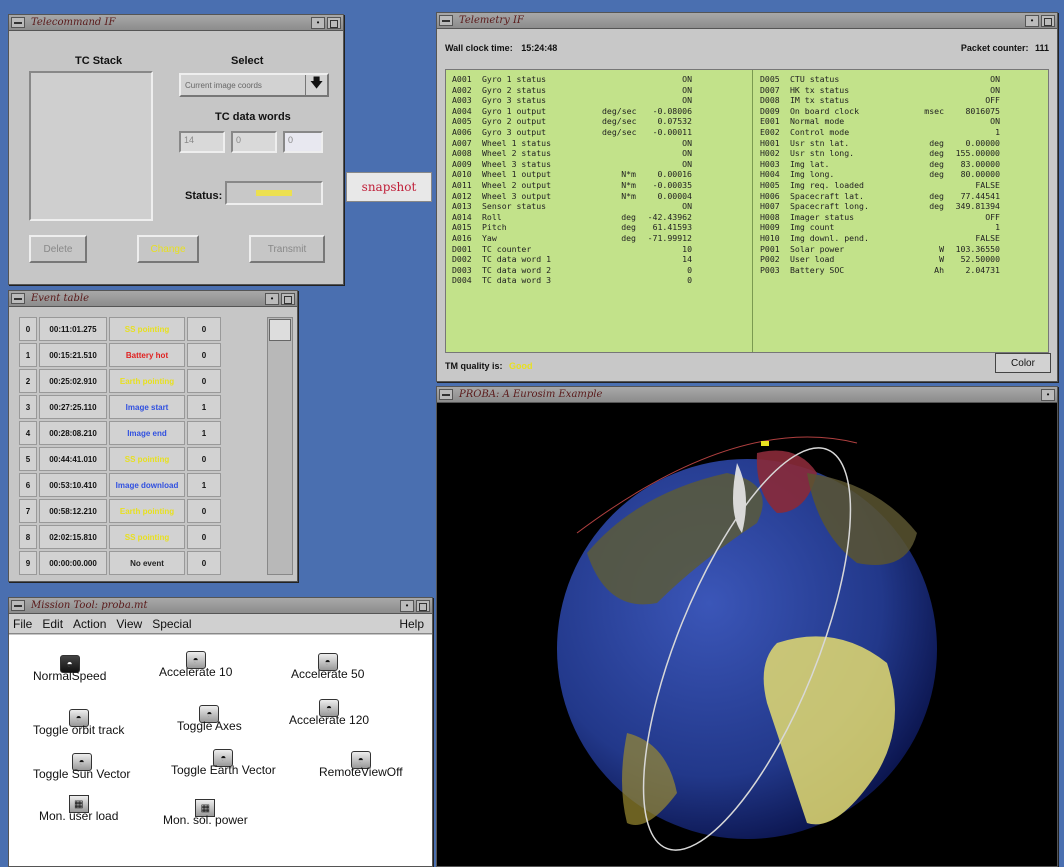 This screenshot has width=1064, height=867. What do you see at coordinates (120, 381) in the screenshot?
I see `table-row: 2 00:25:02.910 Earth pointing 0` at bounding box center [120, 381].